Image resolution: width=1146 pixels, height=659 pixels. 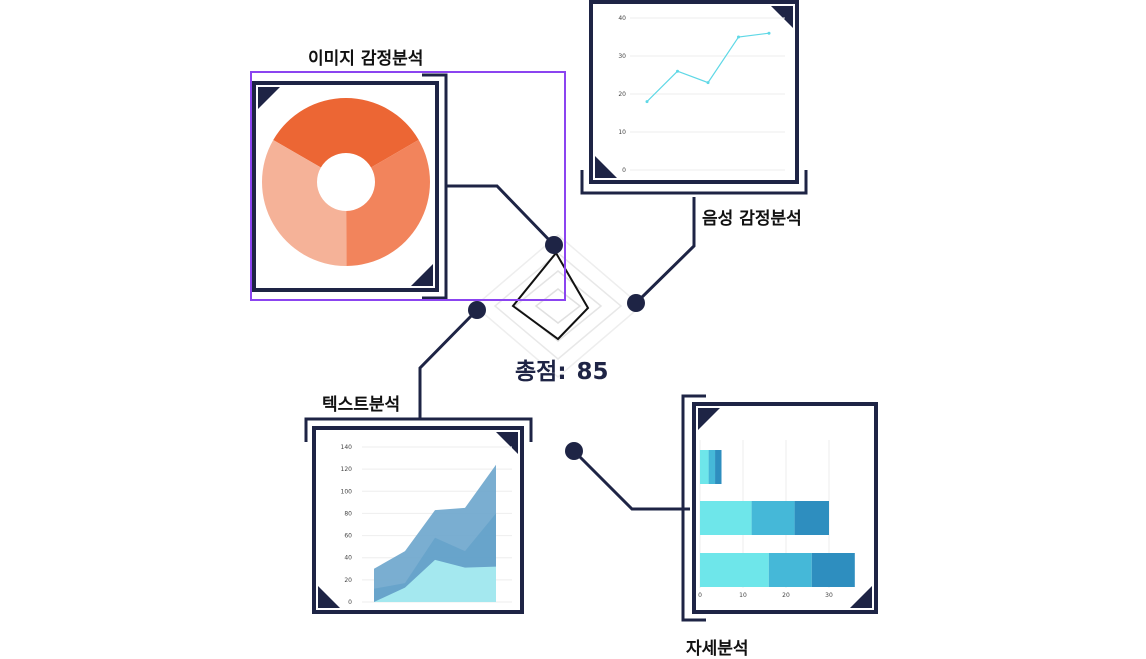 I want to click on total-score: 총점: 85, so click(x=562, y=369).